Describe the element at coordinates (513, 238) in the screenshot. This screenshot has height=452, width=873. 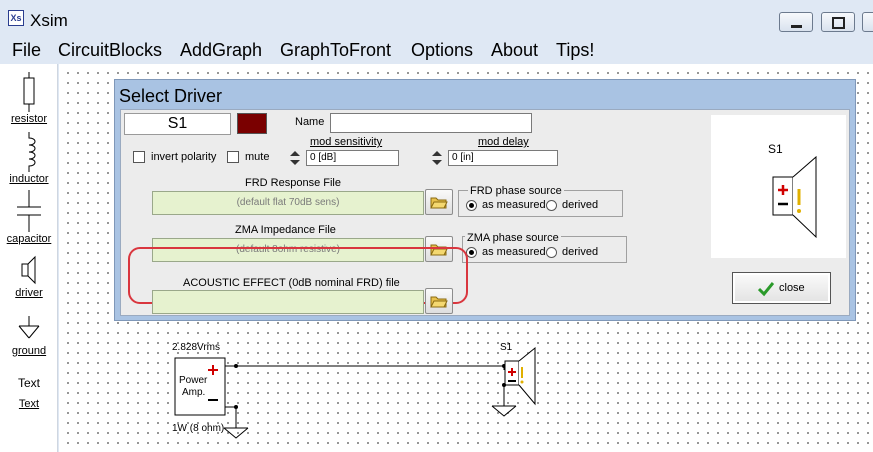
I see `zma-phase-label: ZMA phase source` at that location.